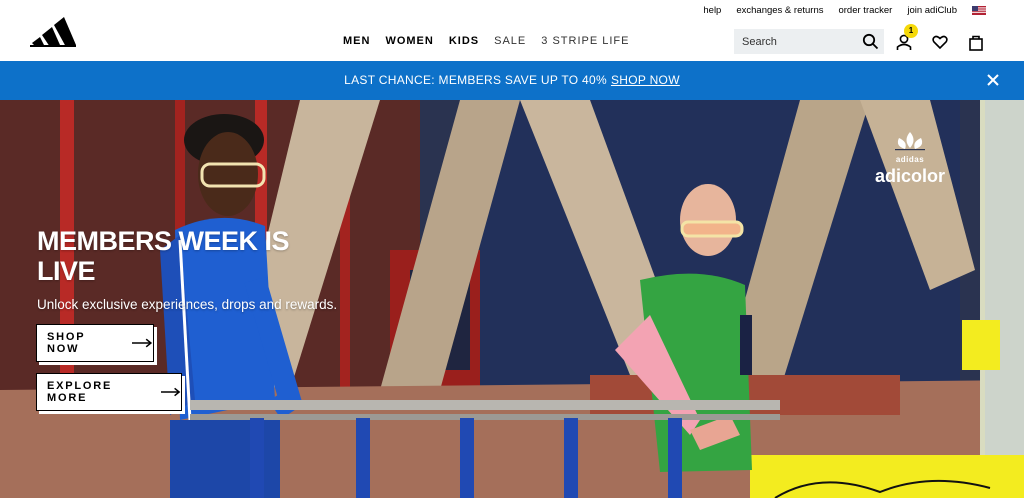  I want to click on nav-kids: KIDS, so click(464, 41).